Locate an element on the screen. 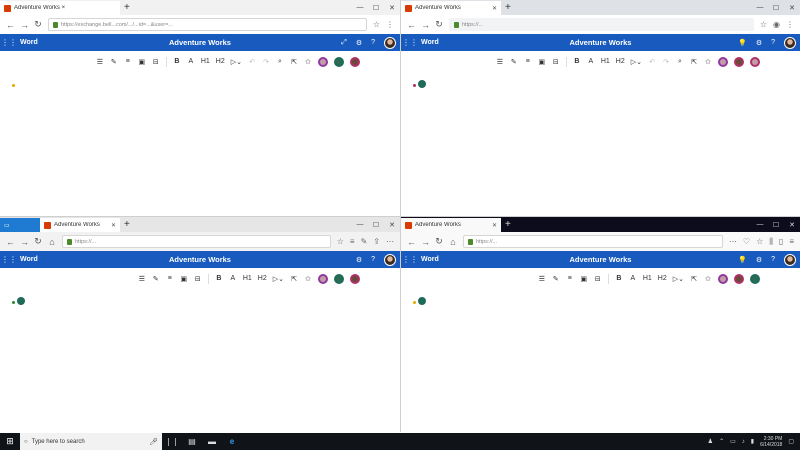  help-icon: ? is located at coordinates (773, 259).